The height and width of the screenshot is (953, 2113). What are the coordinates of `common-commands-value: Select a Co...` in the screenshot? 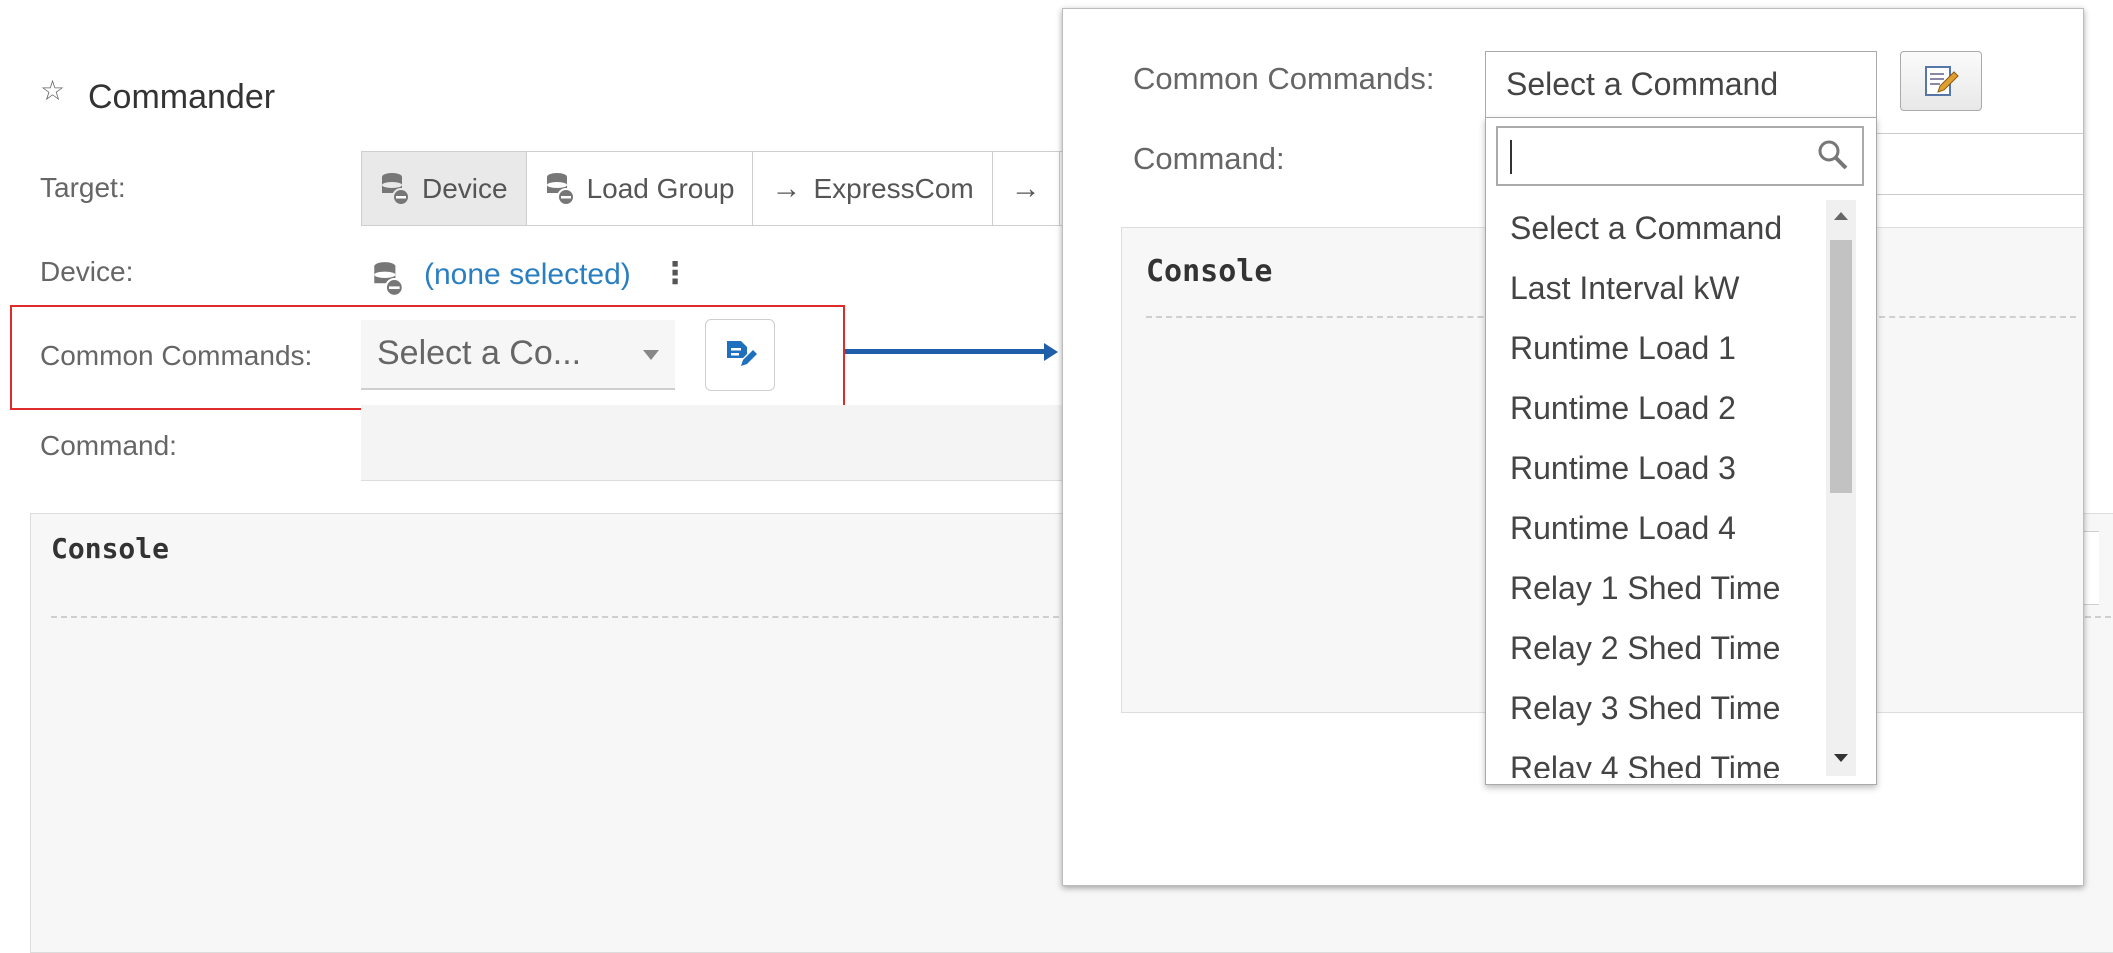 It's located at (479, 353).